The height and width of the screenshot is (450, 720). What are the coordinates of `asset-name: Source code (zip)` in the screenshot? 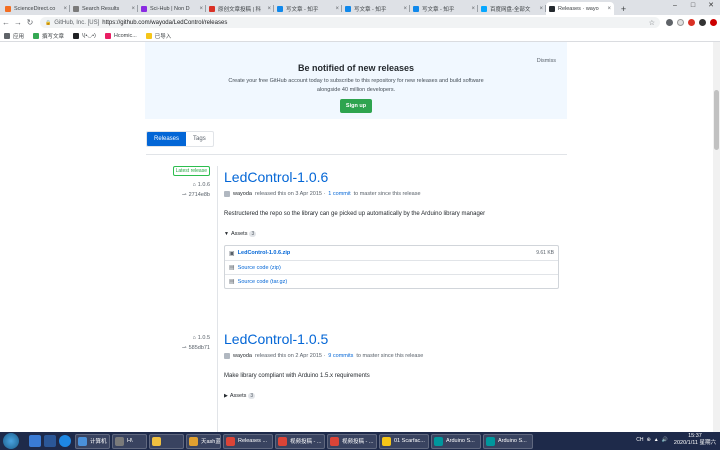 It's located at (259, 268).